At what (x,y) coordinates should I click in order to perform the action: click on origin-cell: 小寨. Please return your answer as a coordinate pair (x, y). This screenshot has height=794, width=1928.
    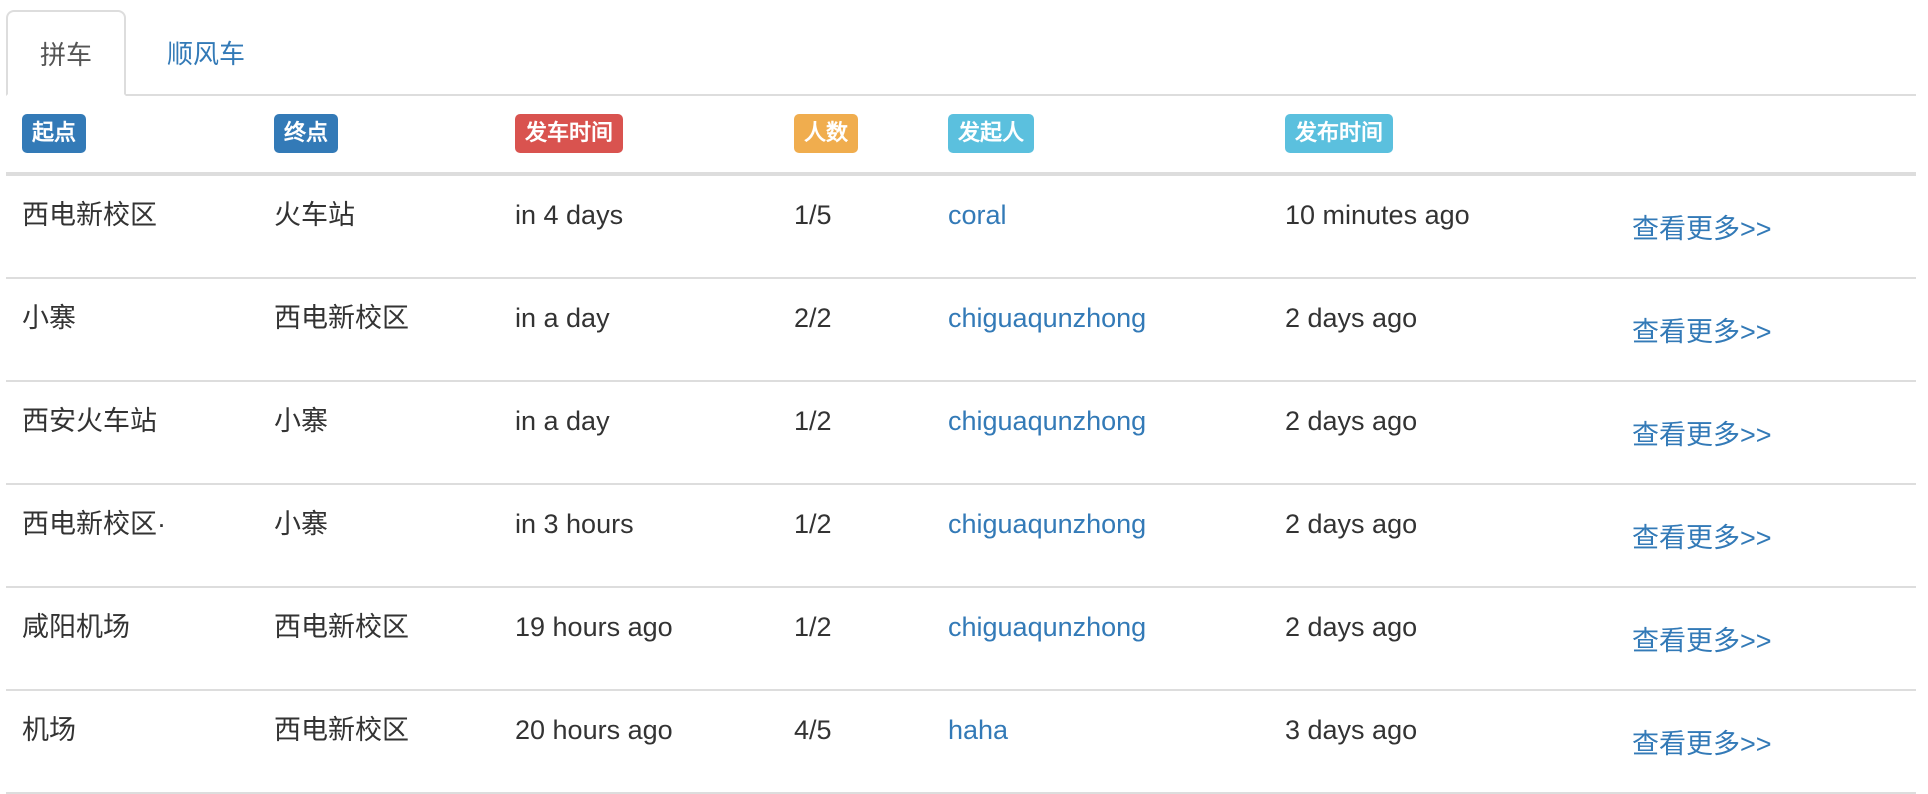
    Looking at the image, I should click on (49, 318).